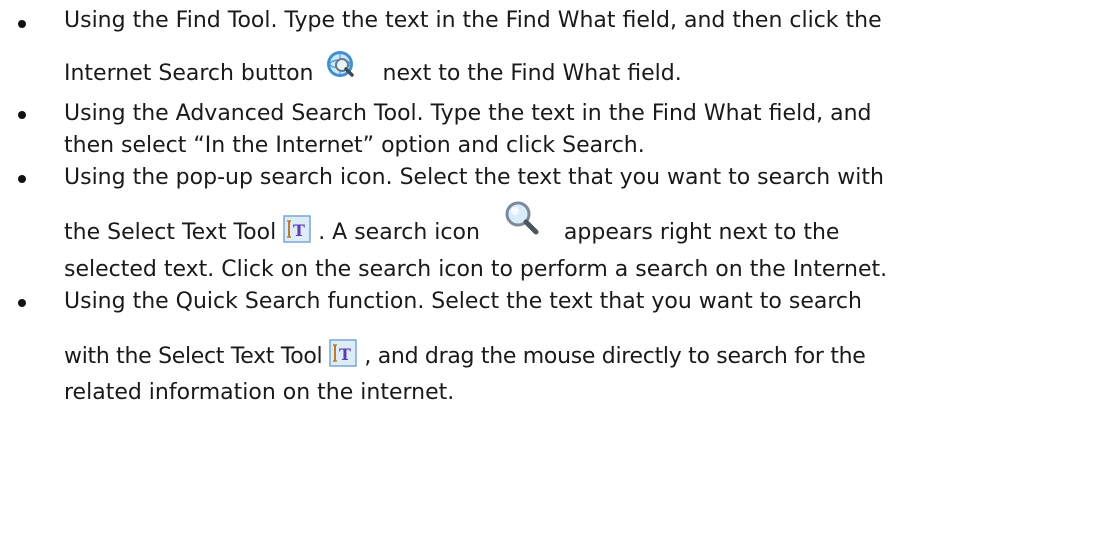 The width and height of the screenshot is (1120, 538). What do you see at coordinates (259, 392) in the screenshot?
I see `item-4-line-3: related information on the internet.` at bounding box center [259, 392].